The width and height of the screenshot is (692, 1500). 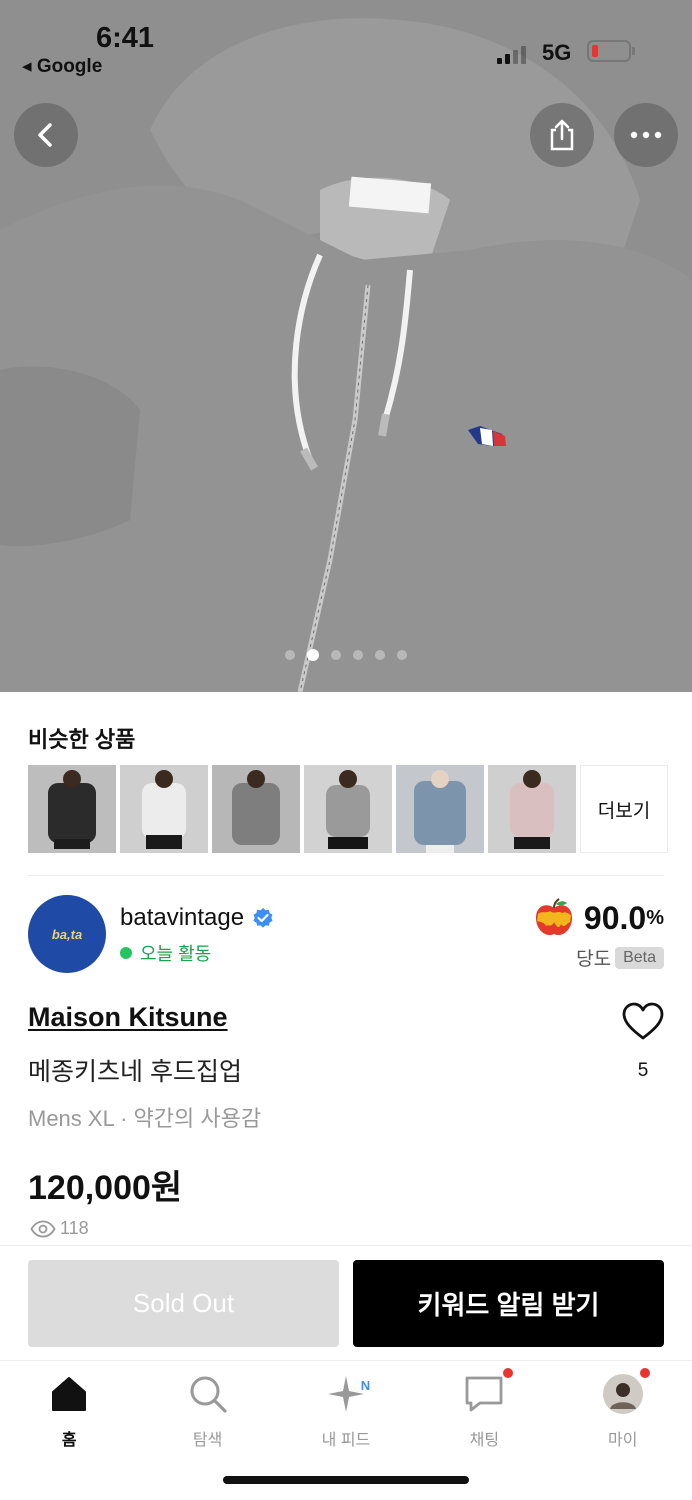 I want to click on more-options-button, so click(x=646, y=135).